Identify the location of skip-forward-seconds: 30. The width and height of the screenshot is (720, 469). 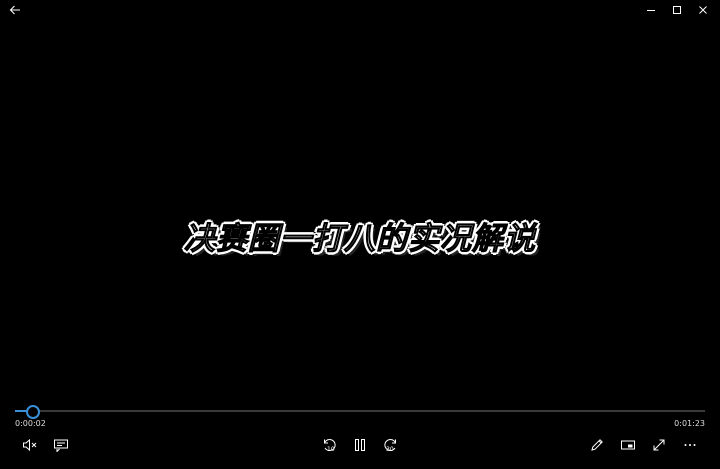
(390, 449).